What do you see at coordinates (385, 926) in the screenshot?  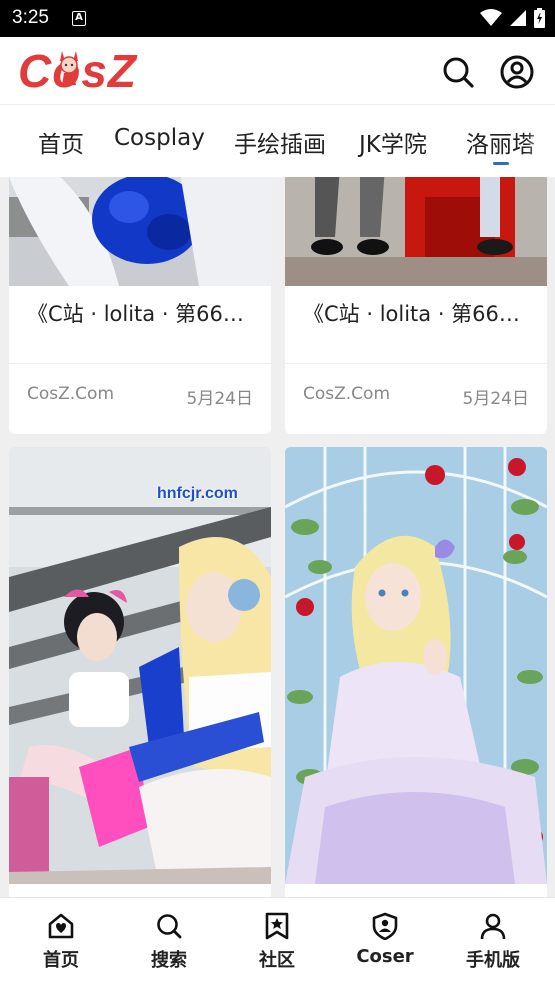 I see `shield-person-icon` at bounding box center [385, 926].